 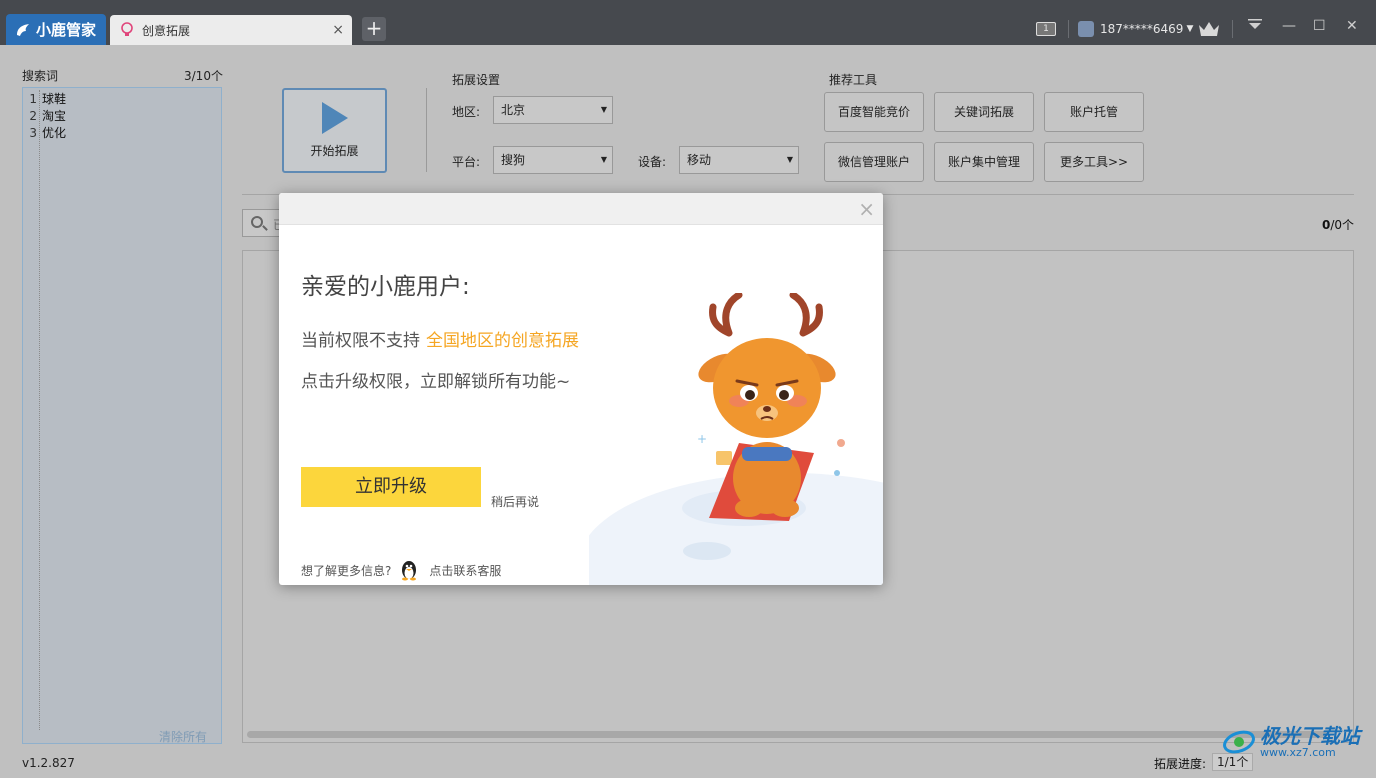 What do you see at coordinates (334, 118) in the screenshot?
I see `play-icon` at bounding box center [334, 118].